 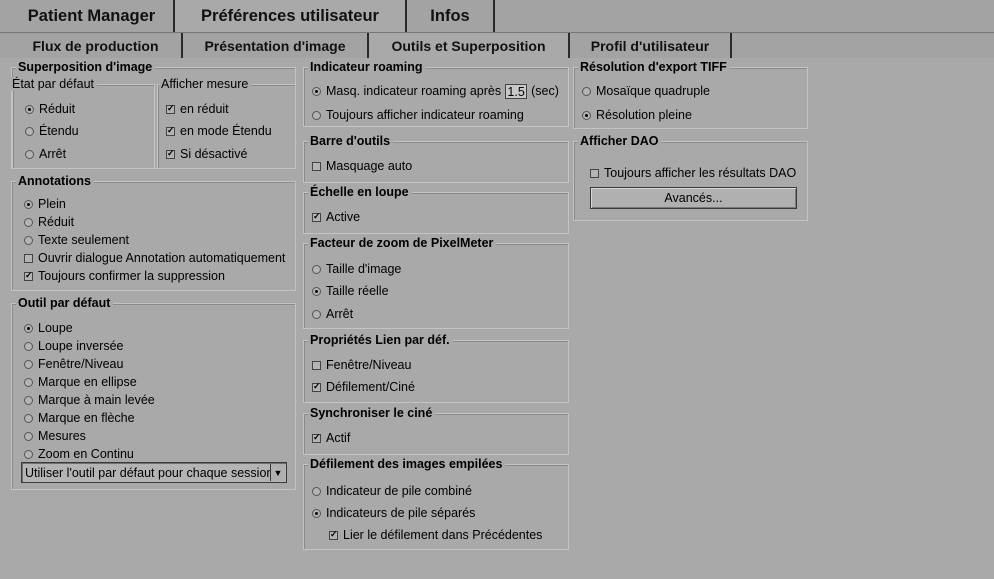 I want to click on roaming-option-masquer: Masq. indicateur roaming après 1.5 (sec), so click(x=435, y=91).